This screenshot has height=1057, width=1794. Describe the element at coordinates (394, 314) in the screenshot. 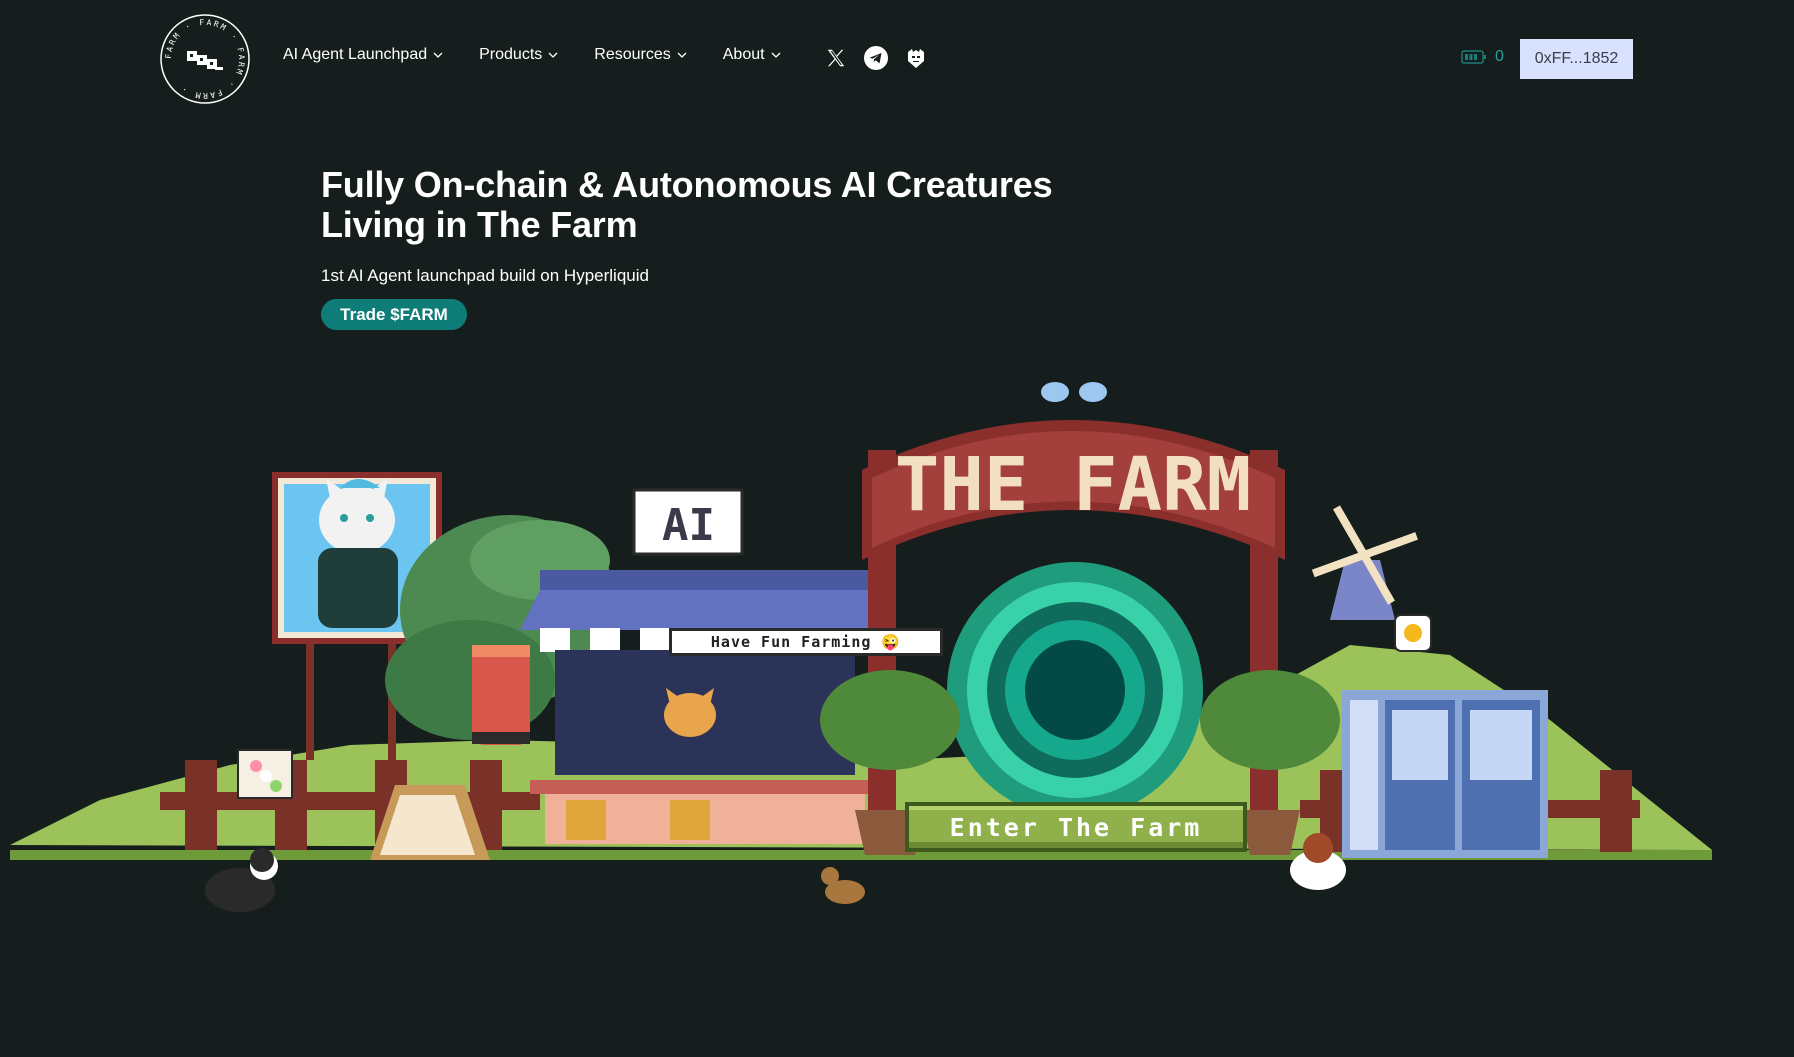

I see `trade-farm-button: Trade $FARM` at that location.